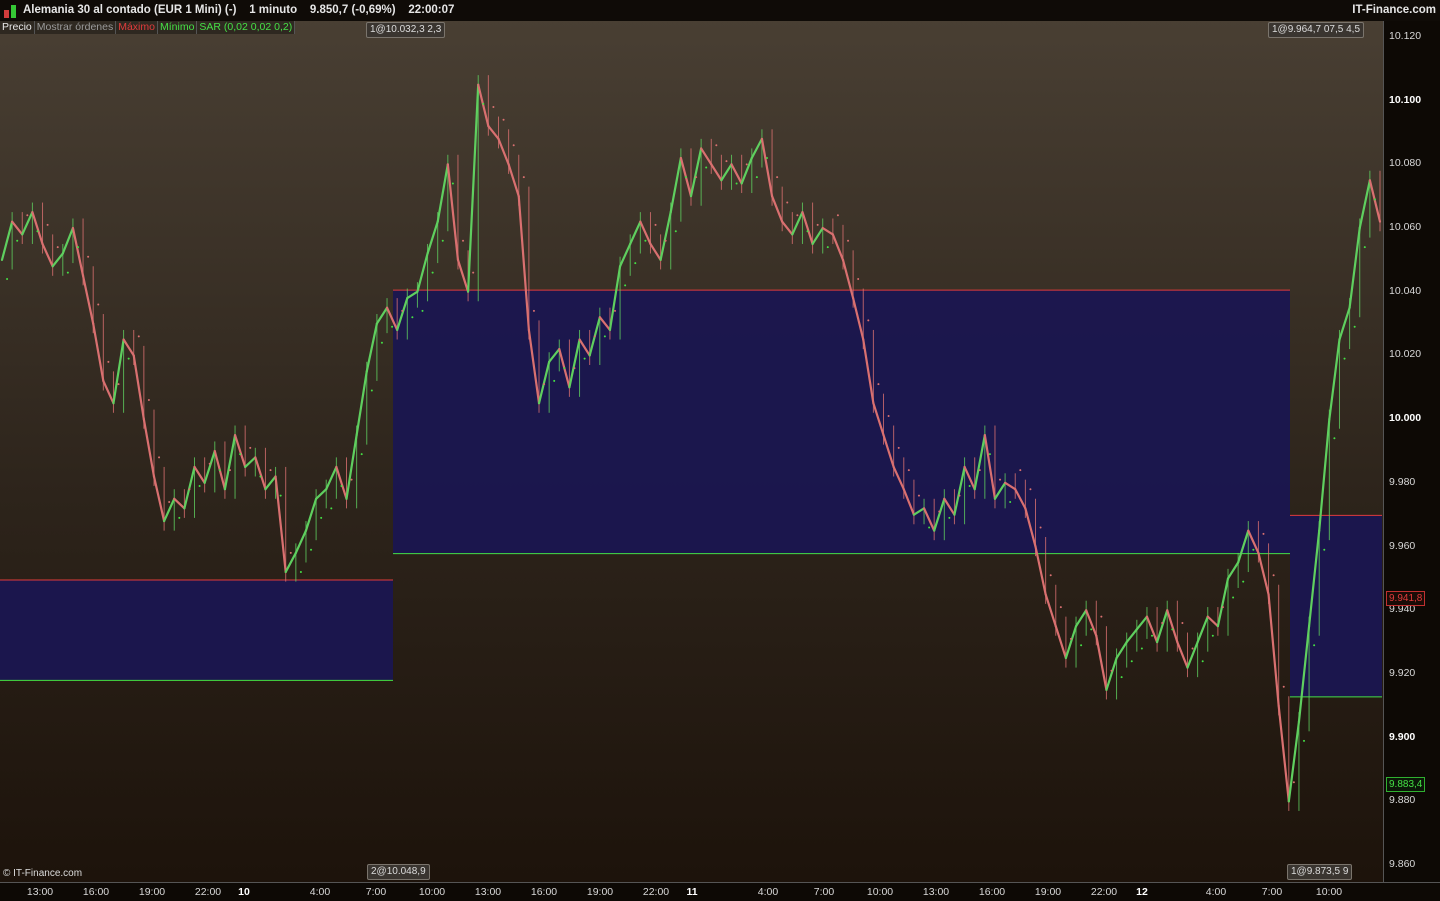 The height and width of the screenshot is (901, 1440). I want to click on time-tick-label: 4:00, so click(1216, 892).